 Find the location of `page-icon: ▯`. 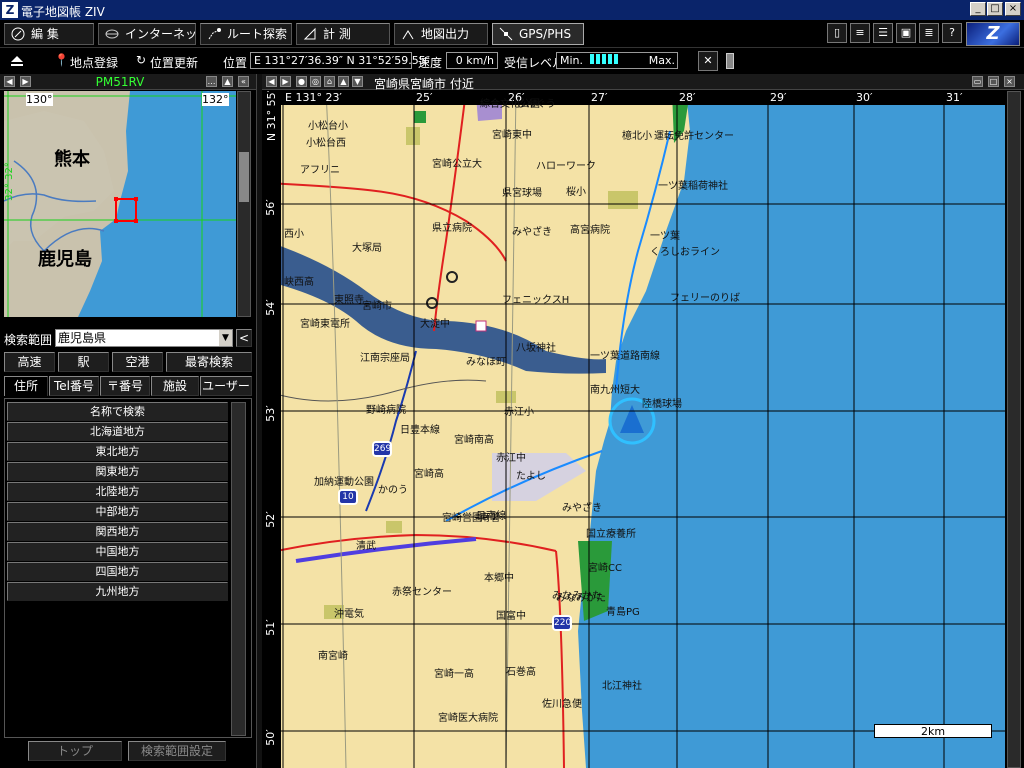

page-icon: ▯ is located at coordinates (837, 33).